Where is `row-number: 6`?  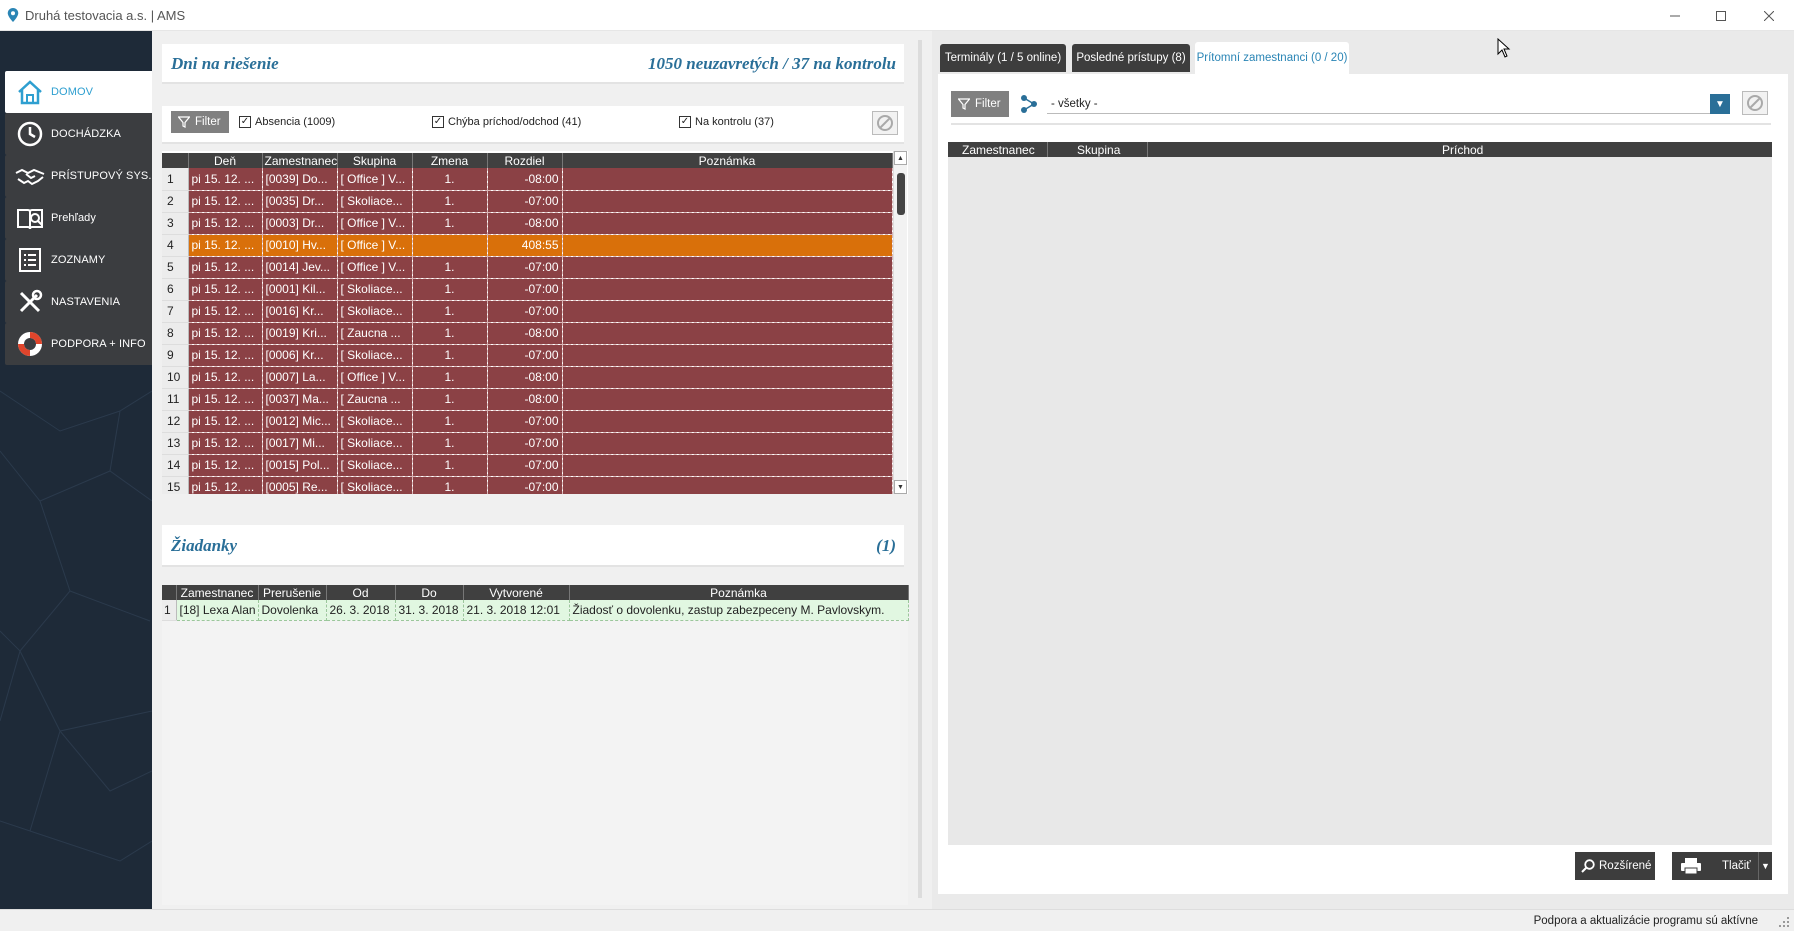
row-number: 6 is located at coordinates (175, 289).